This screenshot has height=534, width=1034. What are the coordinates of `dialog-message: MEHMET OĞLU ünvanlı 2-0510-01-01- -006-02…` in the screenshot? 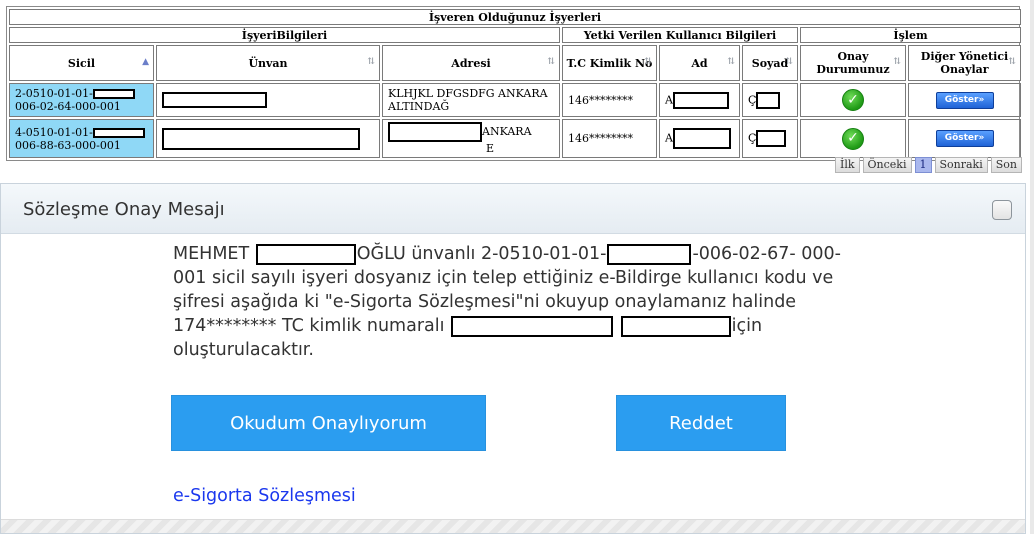 It's located at (507, 301).